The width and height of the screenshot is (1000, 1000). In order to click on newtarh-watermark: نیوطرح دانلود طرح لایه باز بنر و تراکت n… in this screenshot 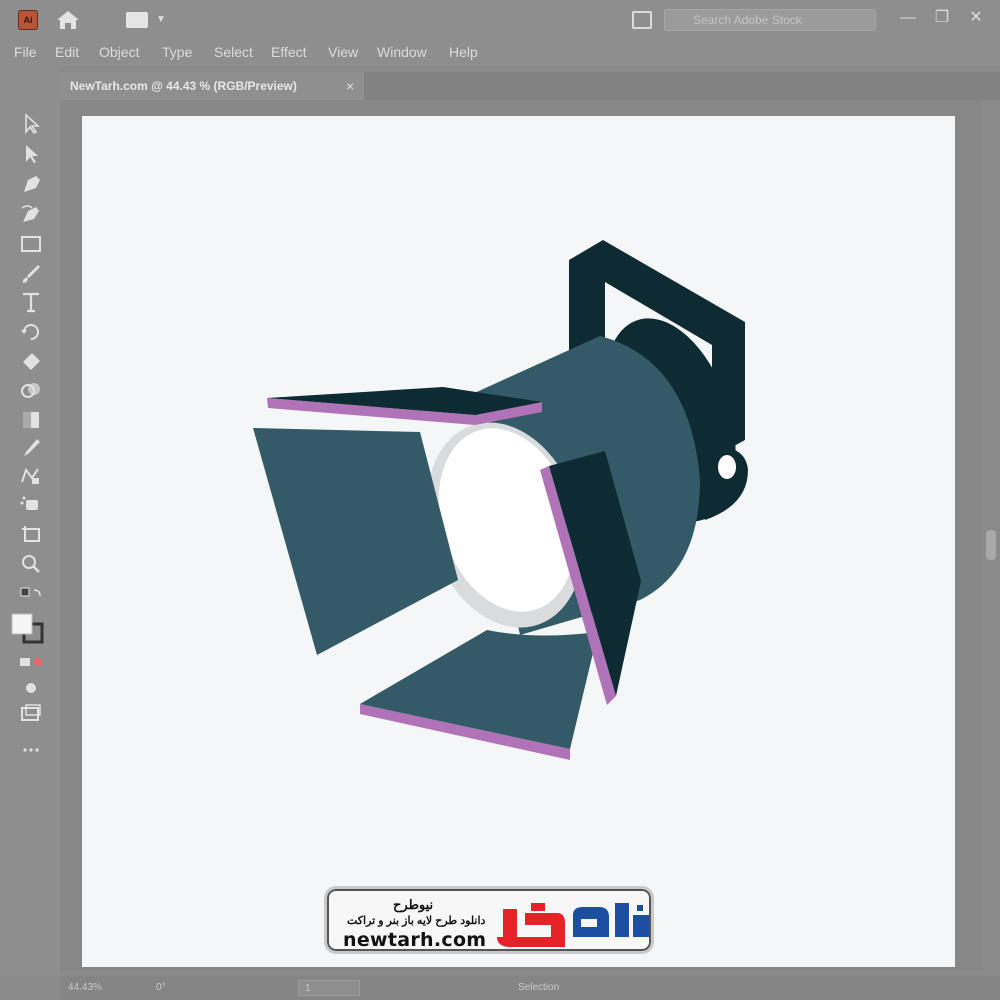, I will do `click(489, 920)`.